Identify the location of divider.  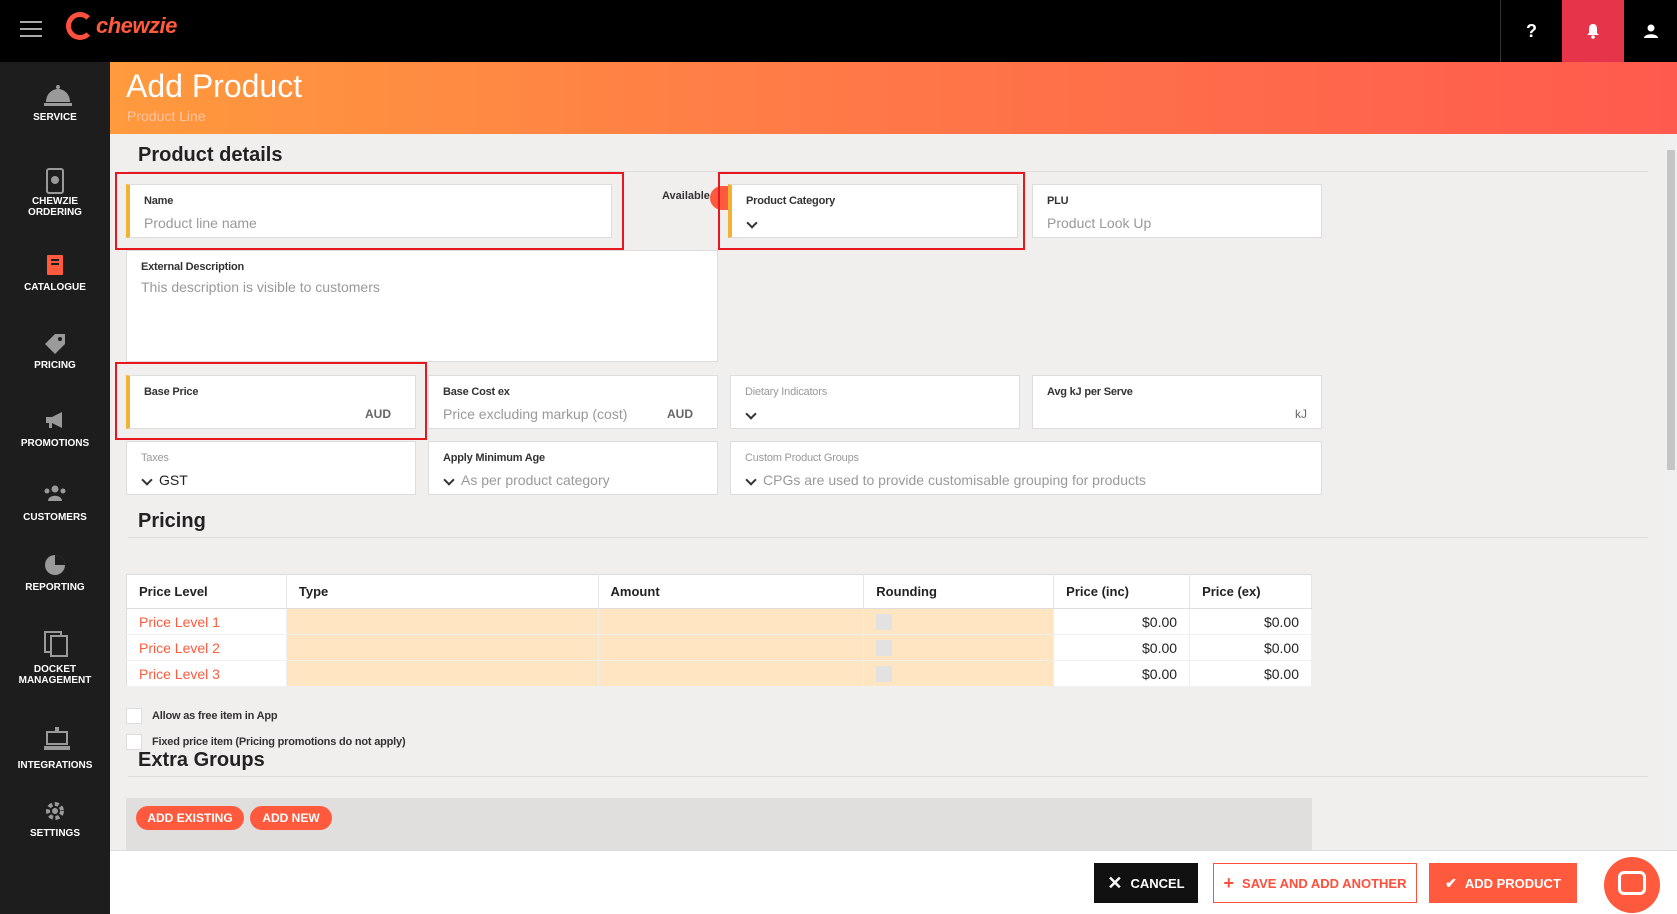
(888, 537).